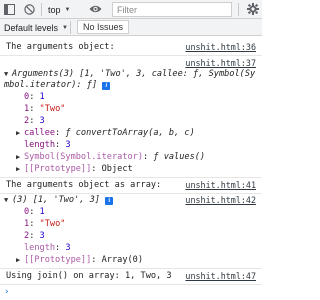 Image resolution: width=320 pixels, height=300 pixels. Describe the element at coordinates (56, 200) in the screenshot. I see `array-summary-text: (3) [1, 'Two', 3]` at that location.